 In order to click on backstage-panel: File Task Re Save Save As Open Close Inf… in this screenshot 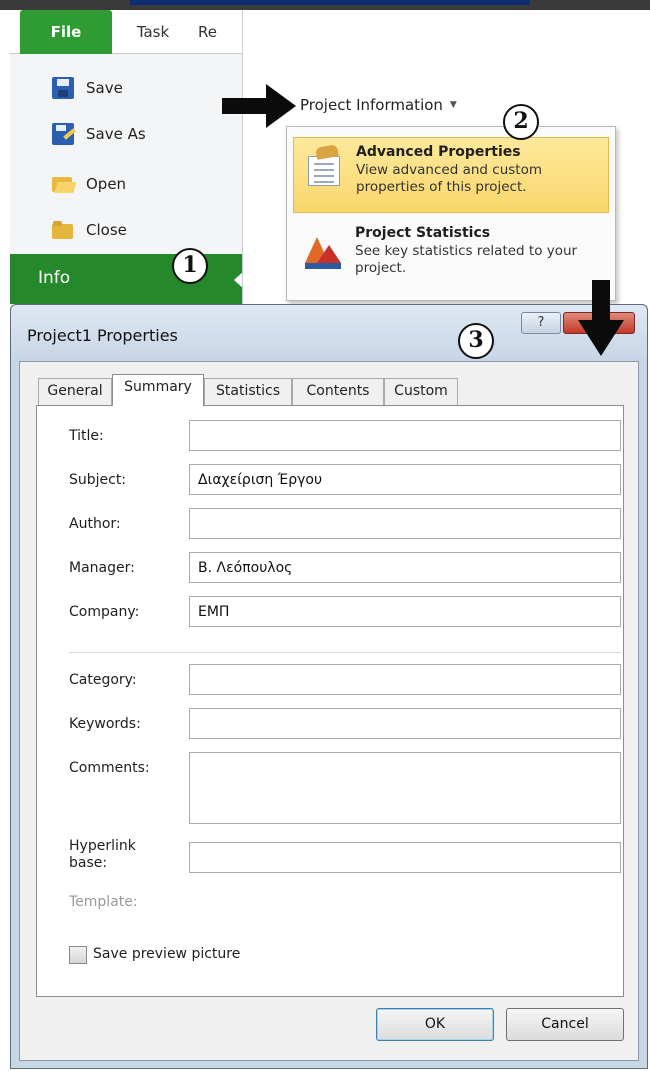, I will do `click(126, 157)`.